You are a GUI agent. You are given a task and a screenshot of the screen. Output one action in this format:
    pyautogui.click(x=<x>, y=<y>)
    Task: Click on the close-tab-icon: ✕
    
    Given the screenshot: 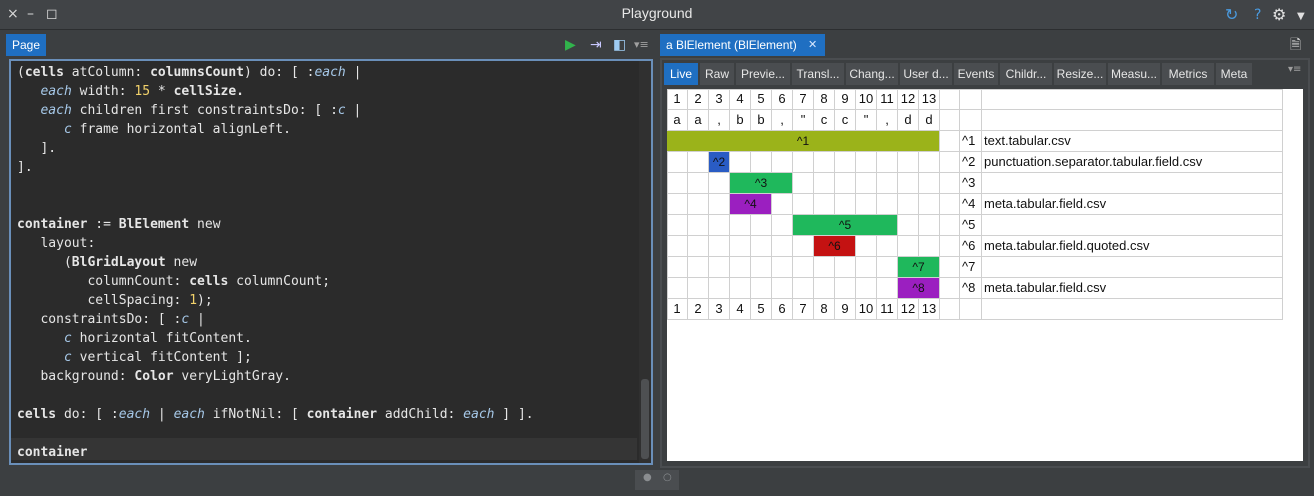 What is the action you would take?
    pyautogui.click(x=812, y=45)
    